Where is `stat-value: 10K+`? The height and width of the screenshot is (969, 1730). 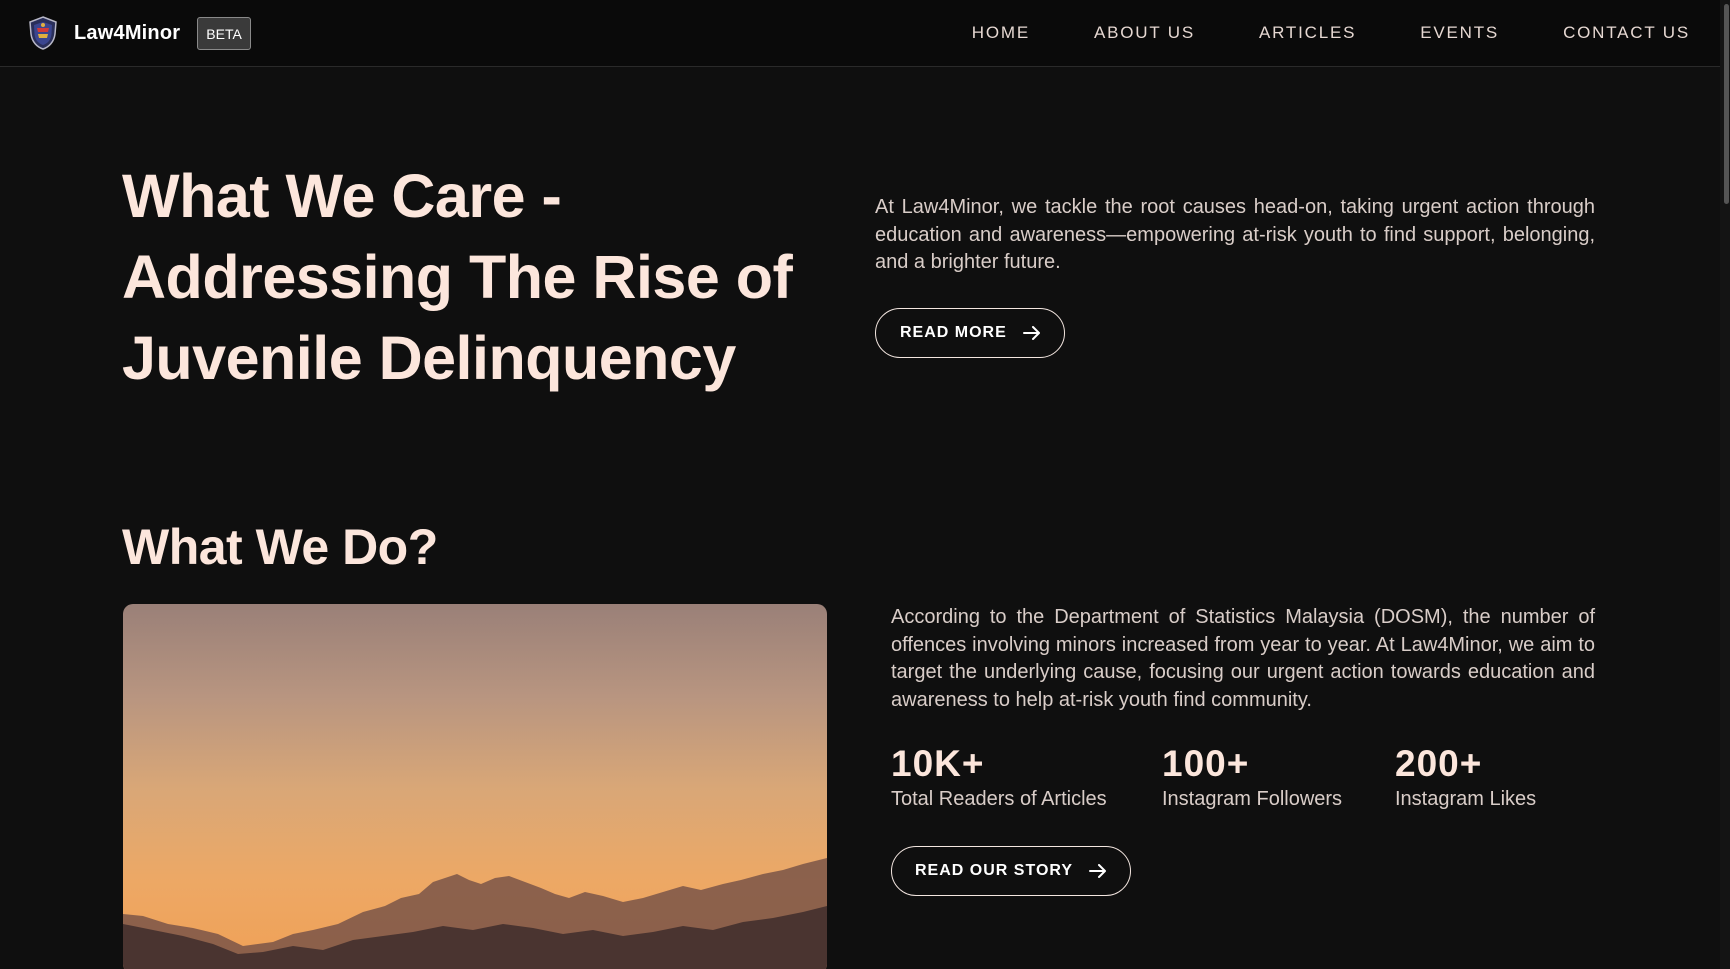
stat-value: 10K+ is located at coordinates (938, 763).